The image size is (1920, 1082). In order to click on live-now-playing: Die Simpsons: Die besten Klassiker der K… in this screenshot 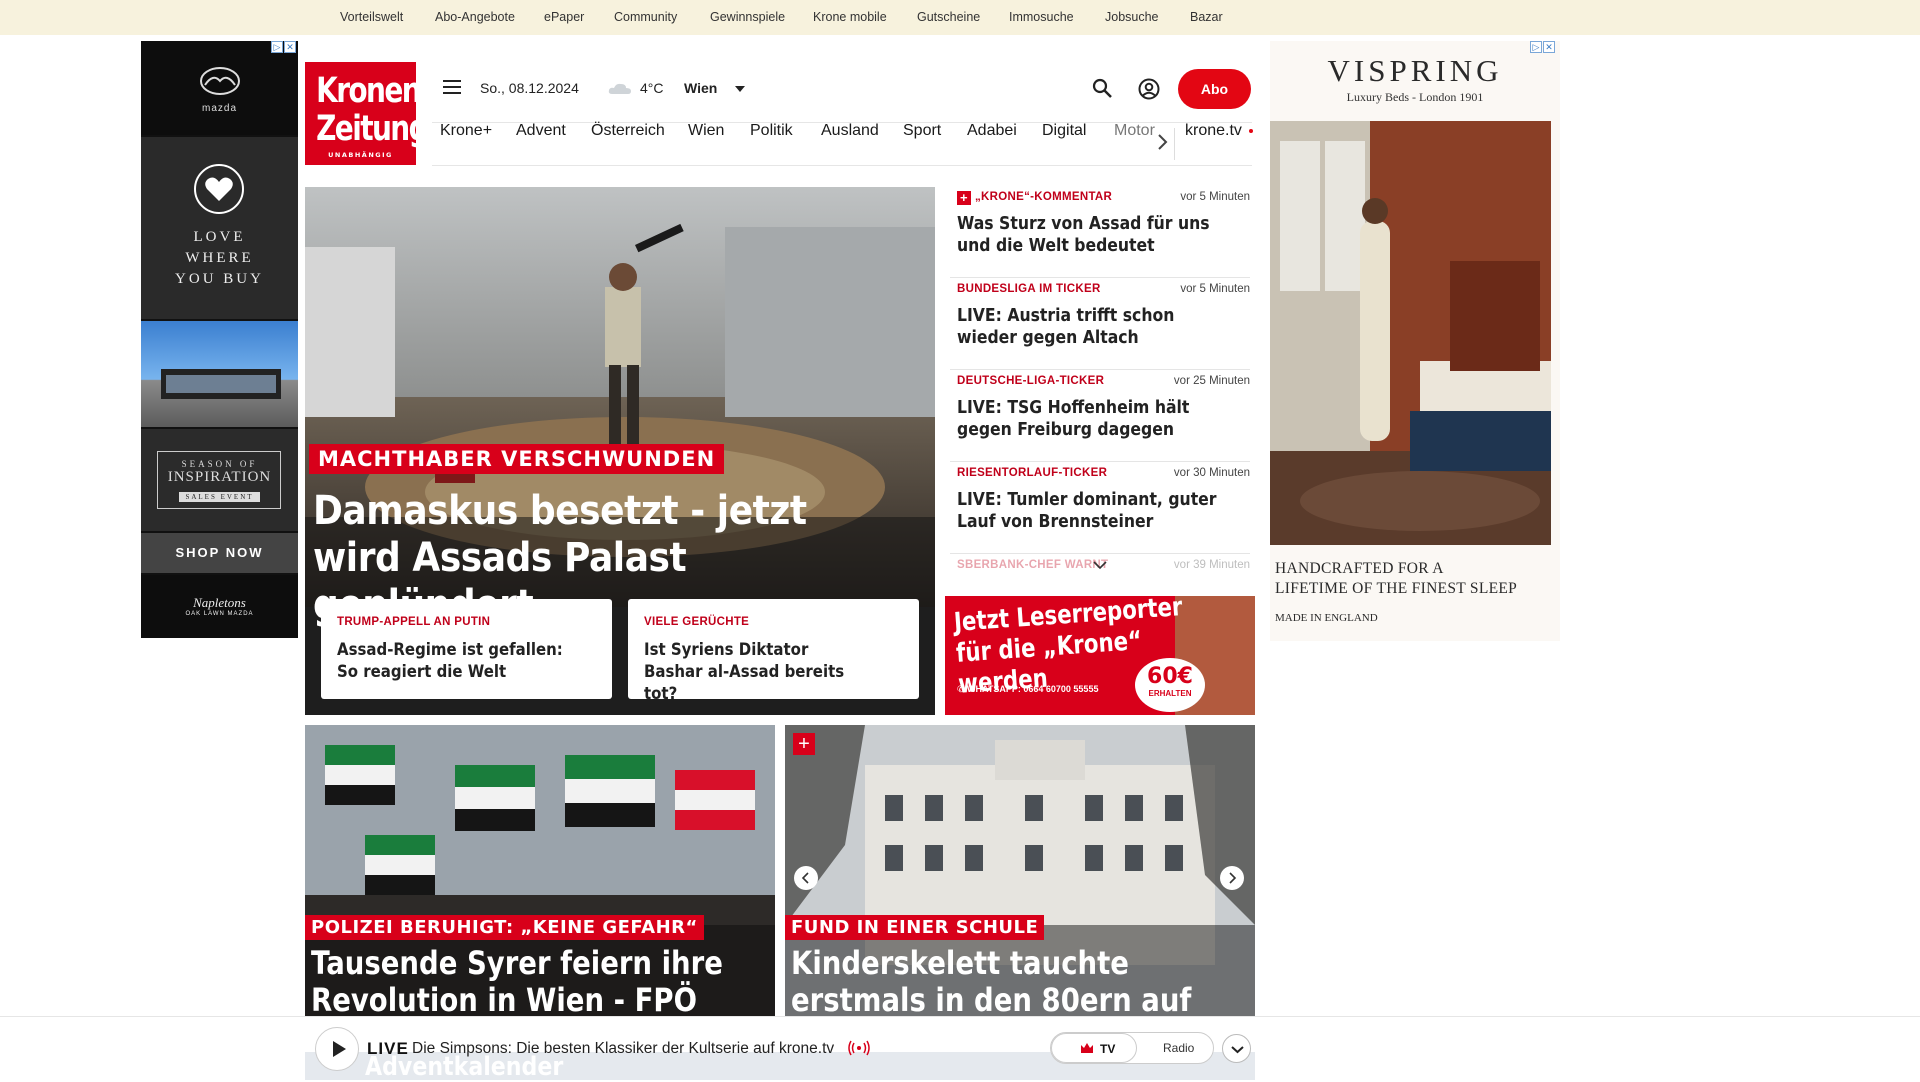, I will do `click(623, 1049)`.